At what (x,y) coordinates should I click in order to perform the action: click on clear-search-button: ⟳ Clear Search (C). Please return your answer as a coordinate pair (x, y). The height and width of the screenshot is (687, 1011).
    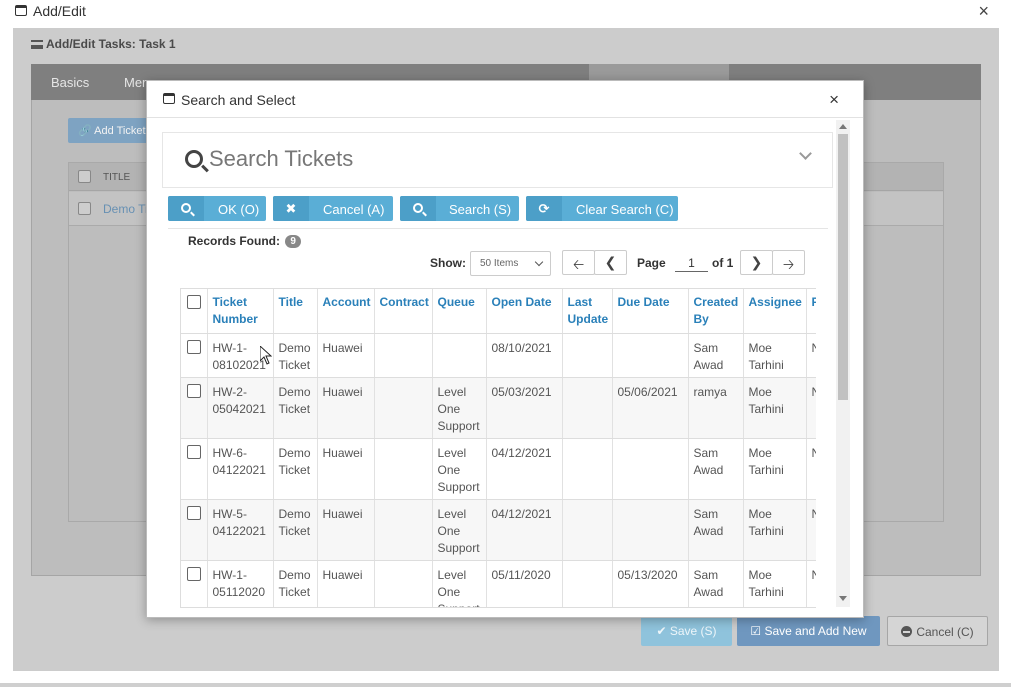
    Looking at the image, I should click on (602, 208).